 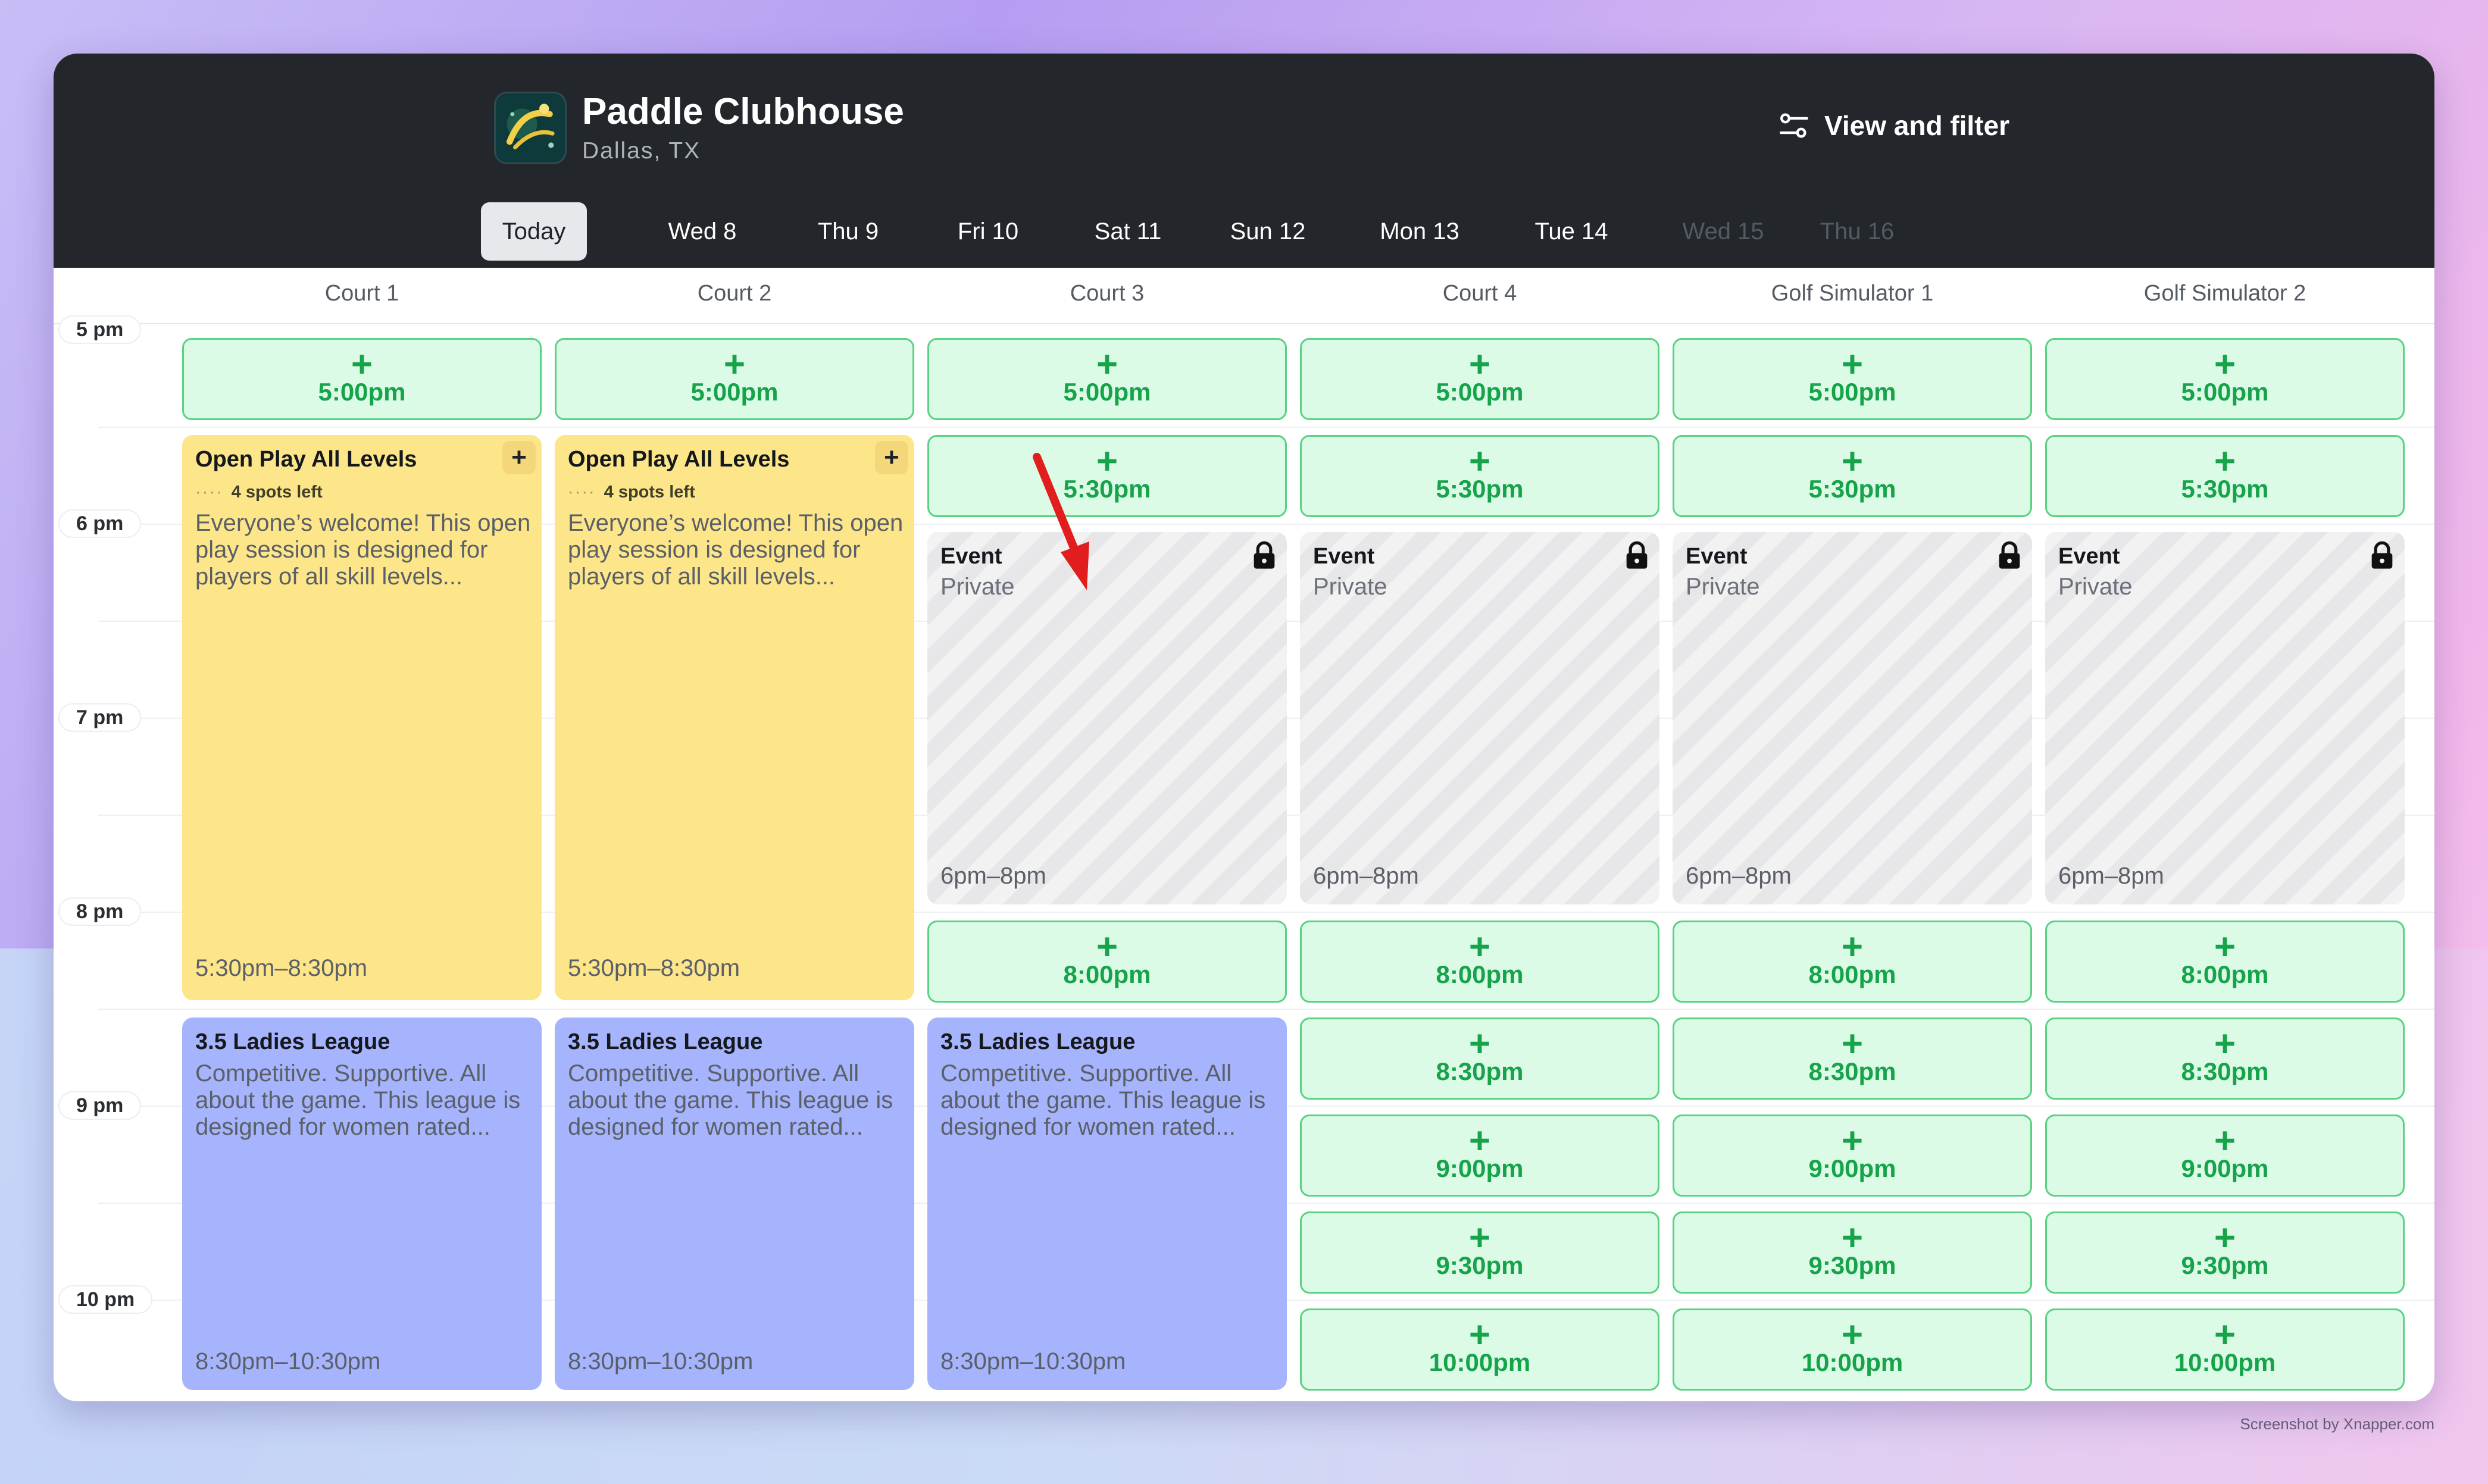 I want to click on slot-court-4-8-30pm: + 8:30pm, so click(x=1479, y=1058).